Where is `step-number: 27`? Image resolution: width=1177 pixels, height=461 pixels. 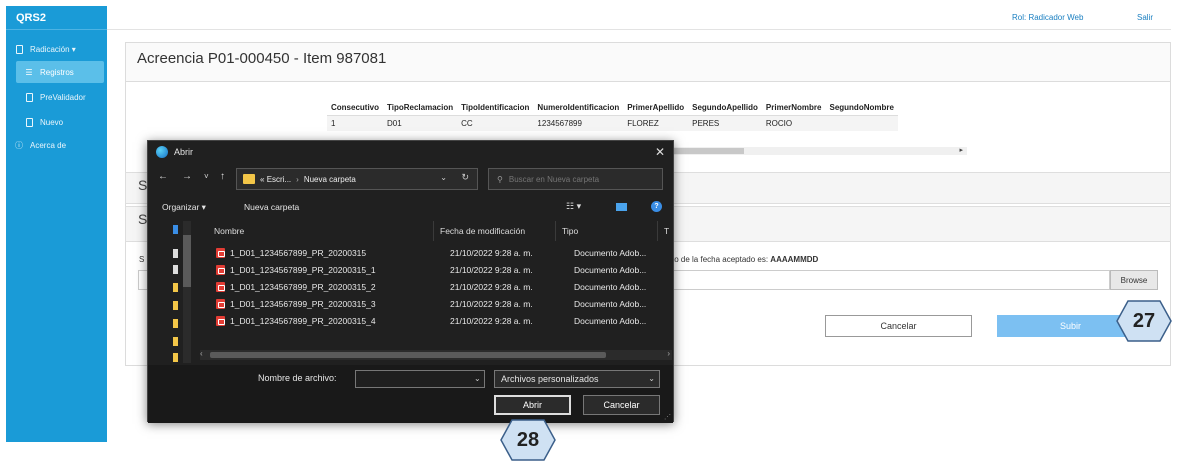 step-number: 27 is located at coordinates (1144, 320).